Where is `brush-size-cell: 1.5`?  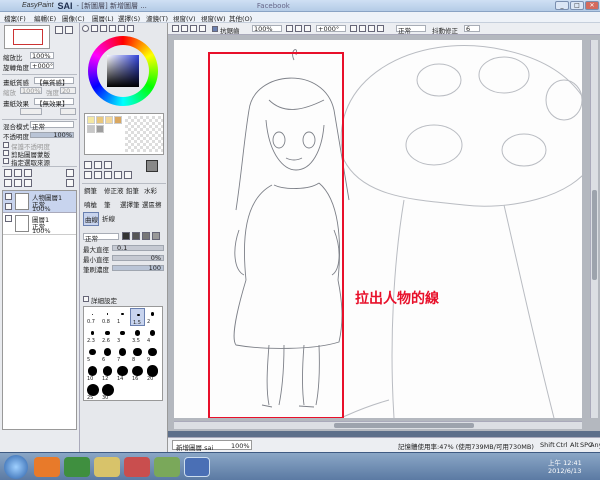 brush-size-cell: 1.5 is located at coordinates (137, 317).